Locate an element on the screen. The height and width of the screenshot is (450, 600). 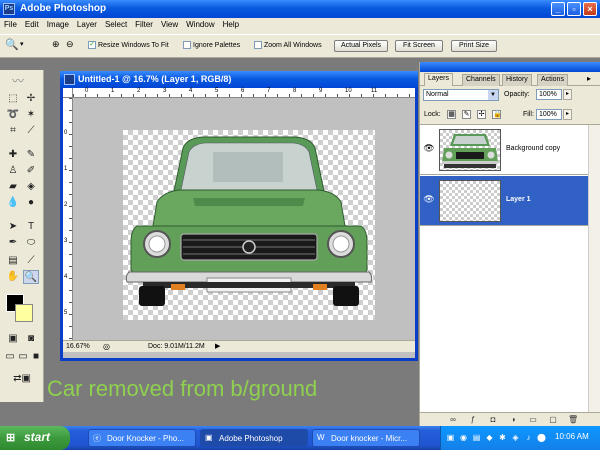
zoom-level: 16.67% is located at coordinates (78, 346).